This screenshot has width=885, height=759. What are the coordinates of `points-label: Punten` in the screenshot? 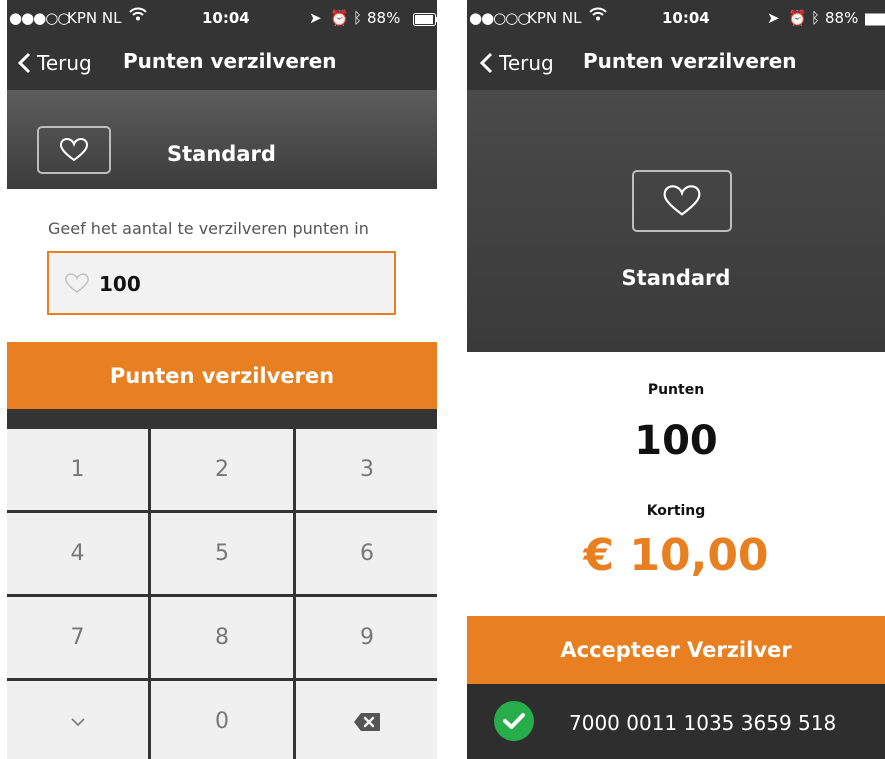 It's located at (676, 390).